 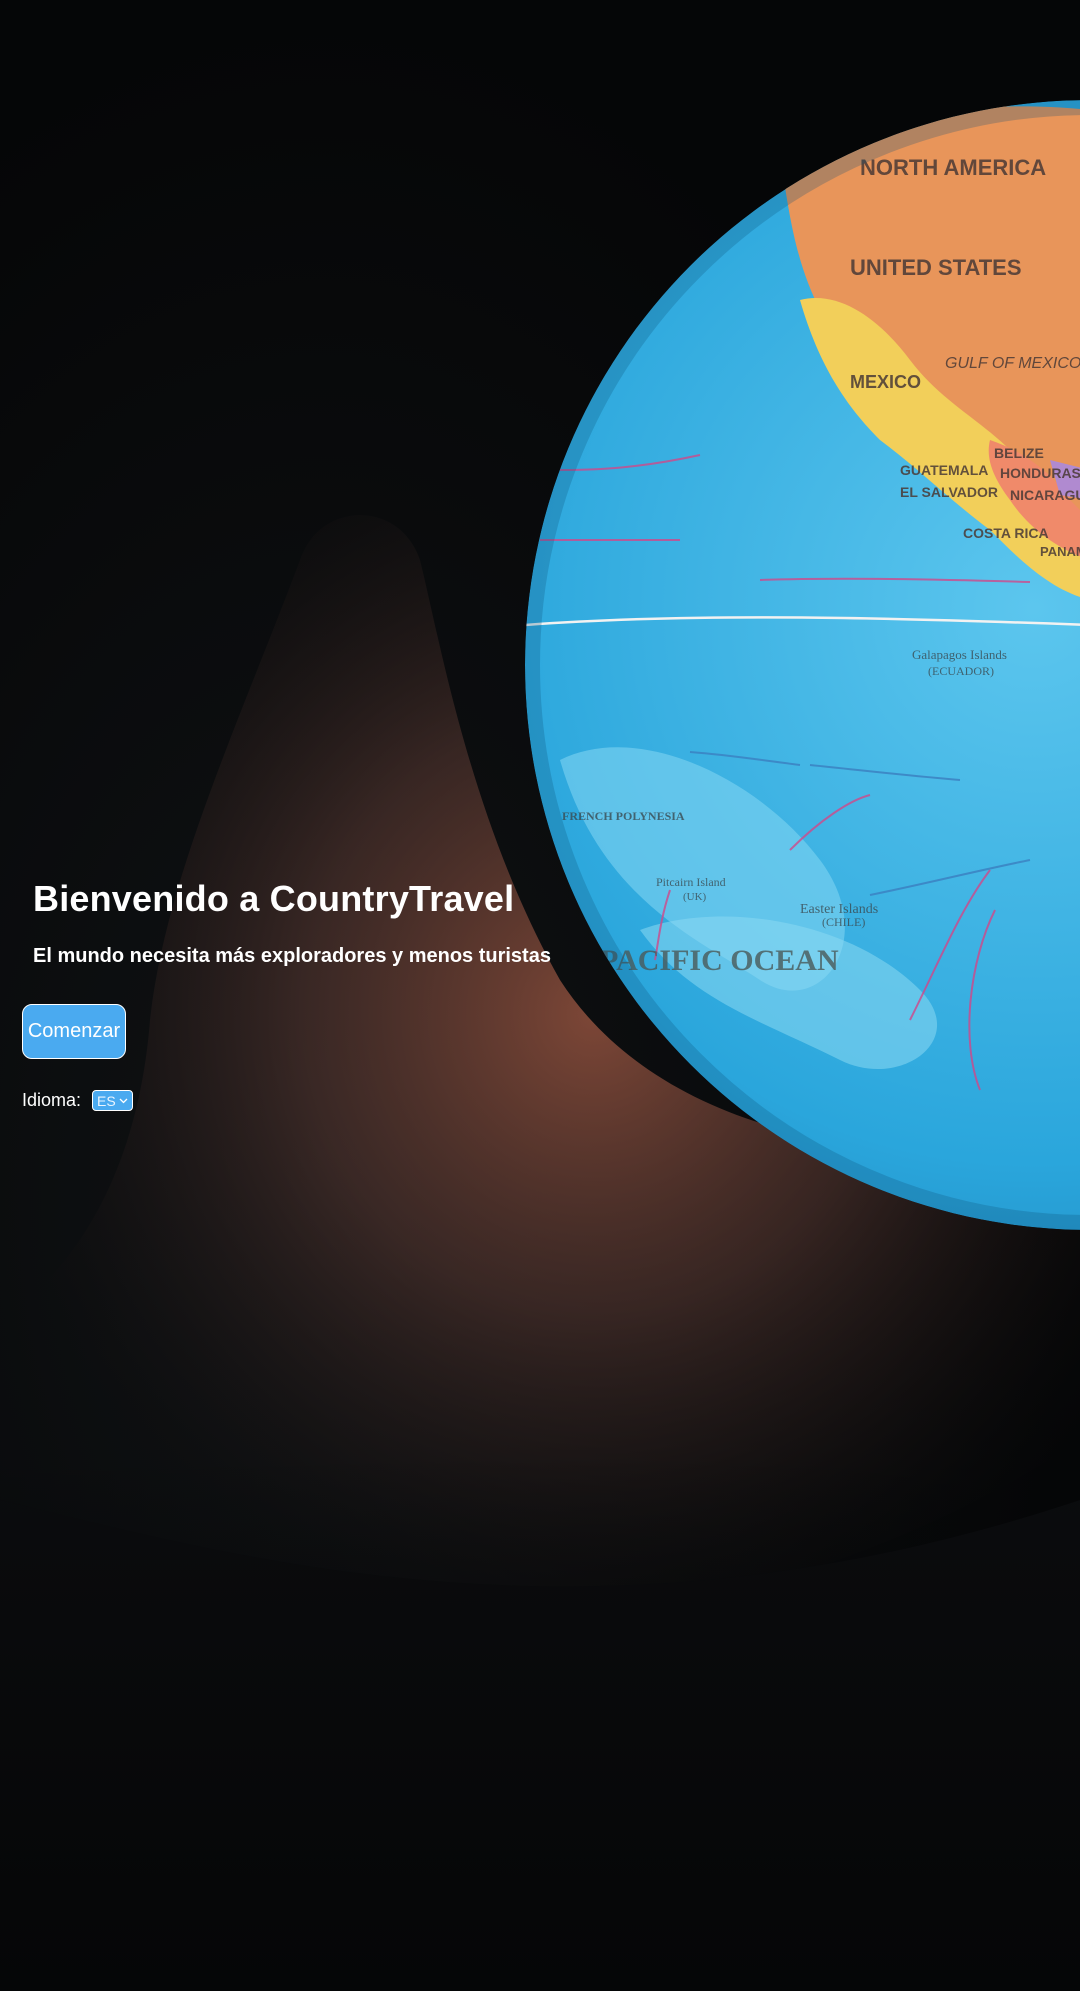 I want to click on language-selector-row: Idioma: ES, so click(x=77, y=1100).